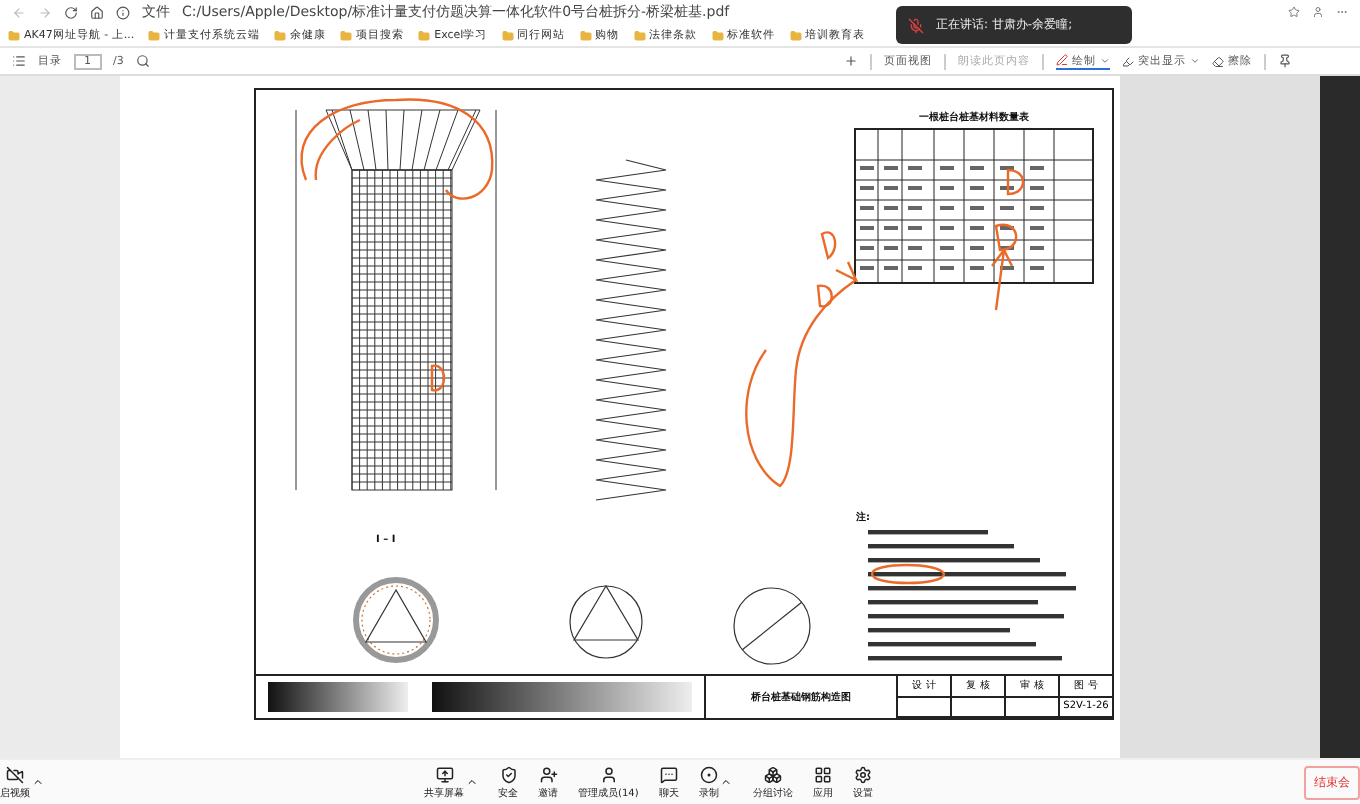 The image size is (1360, 804). Describe the element at coordinates (15, 774) in the screenshot. I see `video-off-icon` at that location.